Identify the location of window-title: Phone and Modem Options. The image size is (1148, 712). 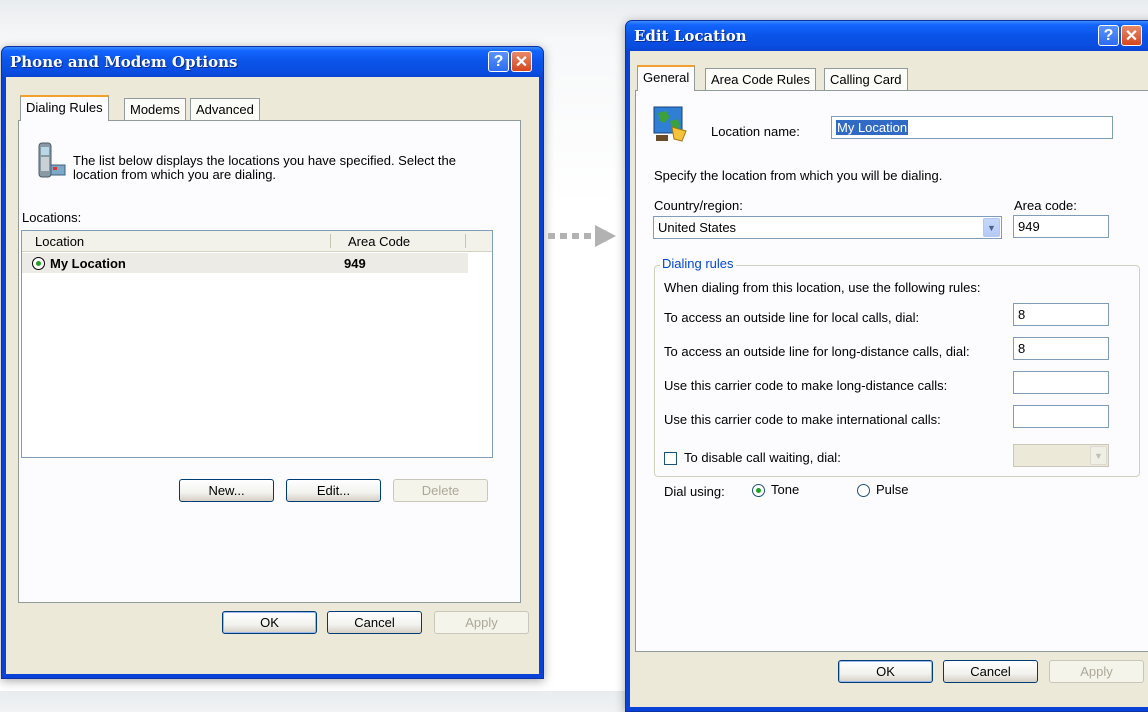
(124, 62).